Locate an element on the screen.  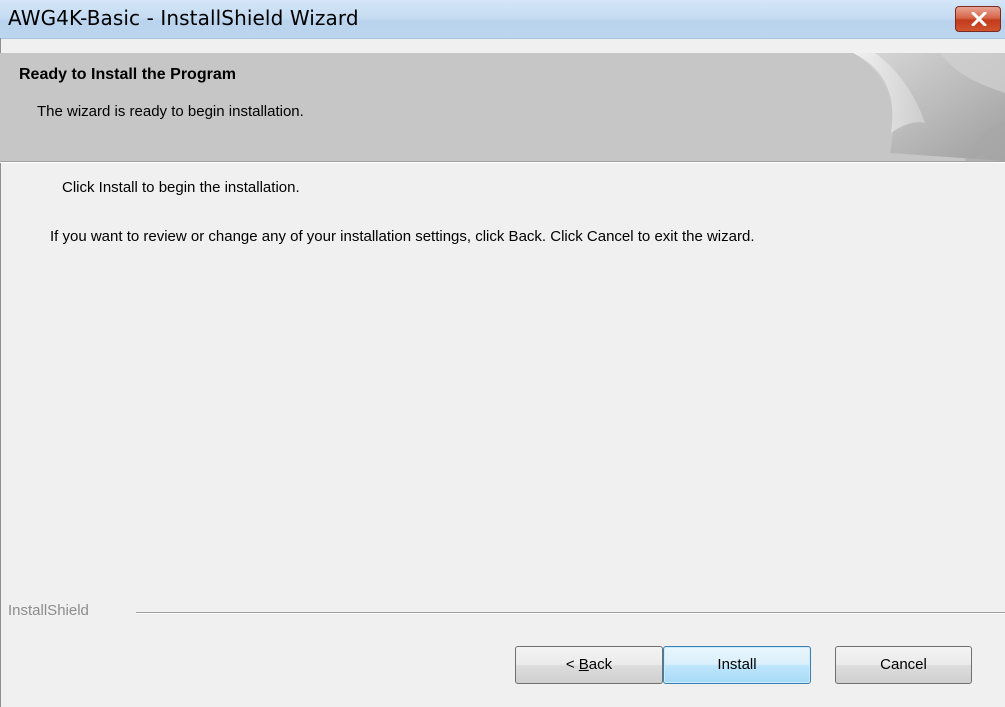
footer-separator is located at coordinates (570, 613).